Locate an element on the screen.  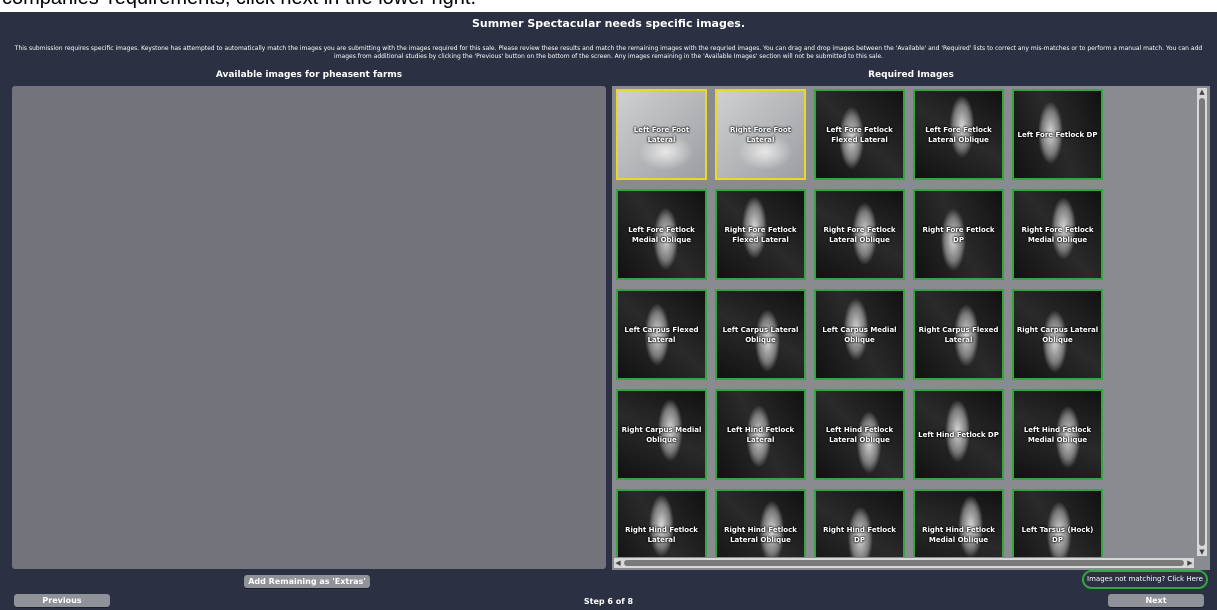
required-image-label: Right Fore Foot Lateral is located at coordinates (760, 134).